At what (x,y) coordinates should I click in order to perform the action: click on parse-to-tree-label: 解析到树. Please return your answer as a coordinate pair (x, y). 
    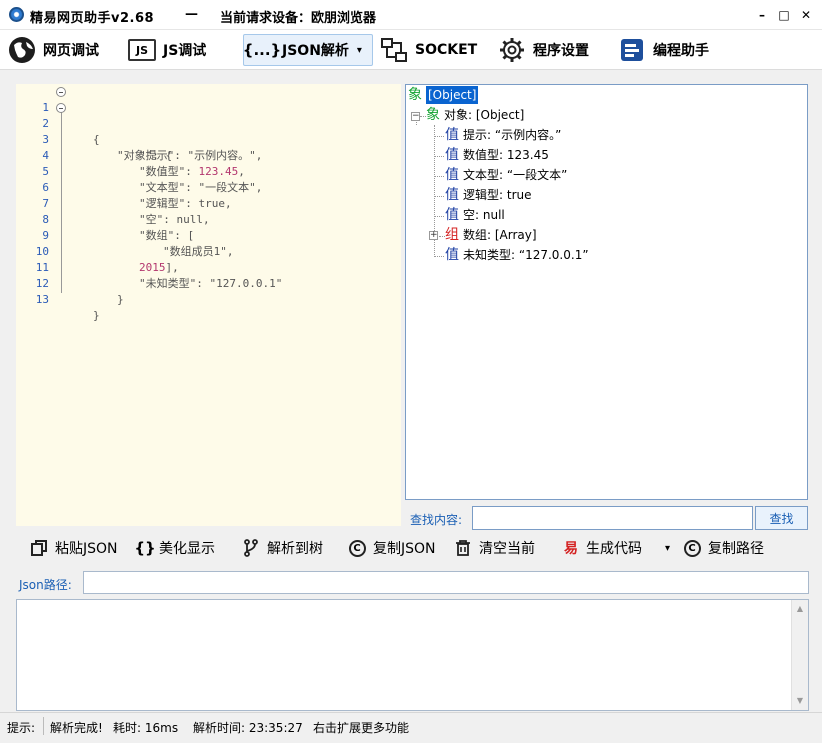
    Looking at the image, I should click on (295, 549).